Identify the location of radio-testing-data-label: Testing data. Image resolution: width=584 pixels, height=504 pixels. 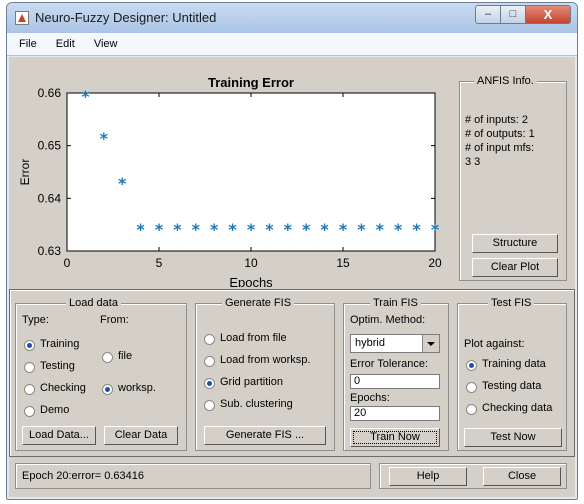
(512, 386).